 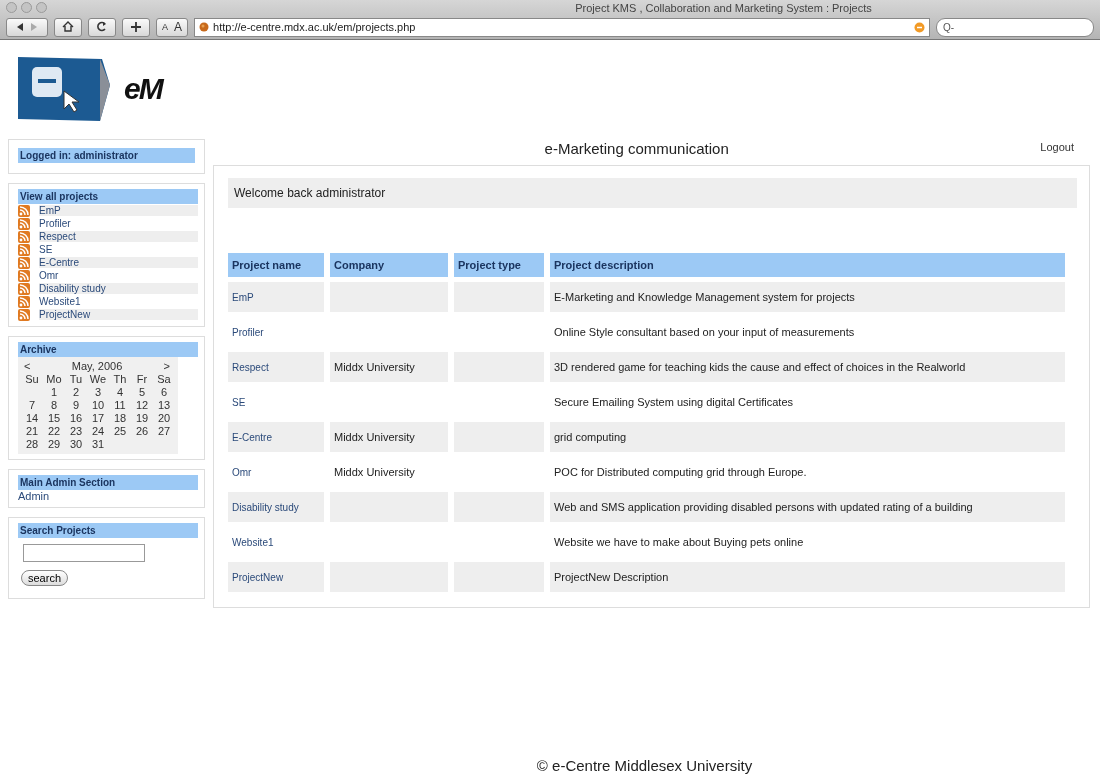 What do you see at coordinates (674, 402) in the screenshot?
I see `table-cell-text: Secure Emailing System using digital Certificates` at bounding box center [674, 402].